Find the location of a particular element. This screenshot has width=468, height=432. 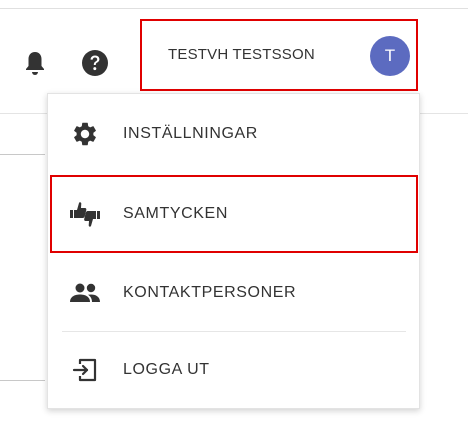

help-circle-icon is located at coordinates (95, 63).